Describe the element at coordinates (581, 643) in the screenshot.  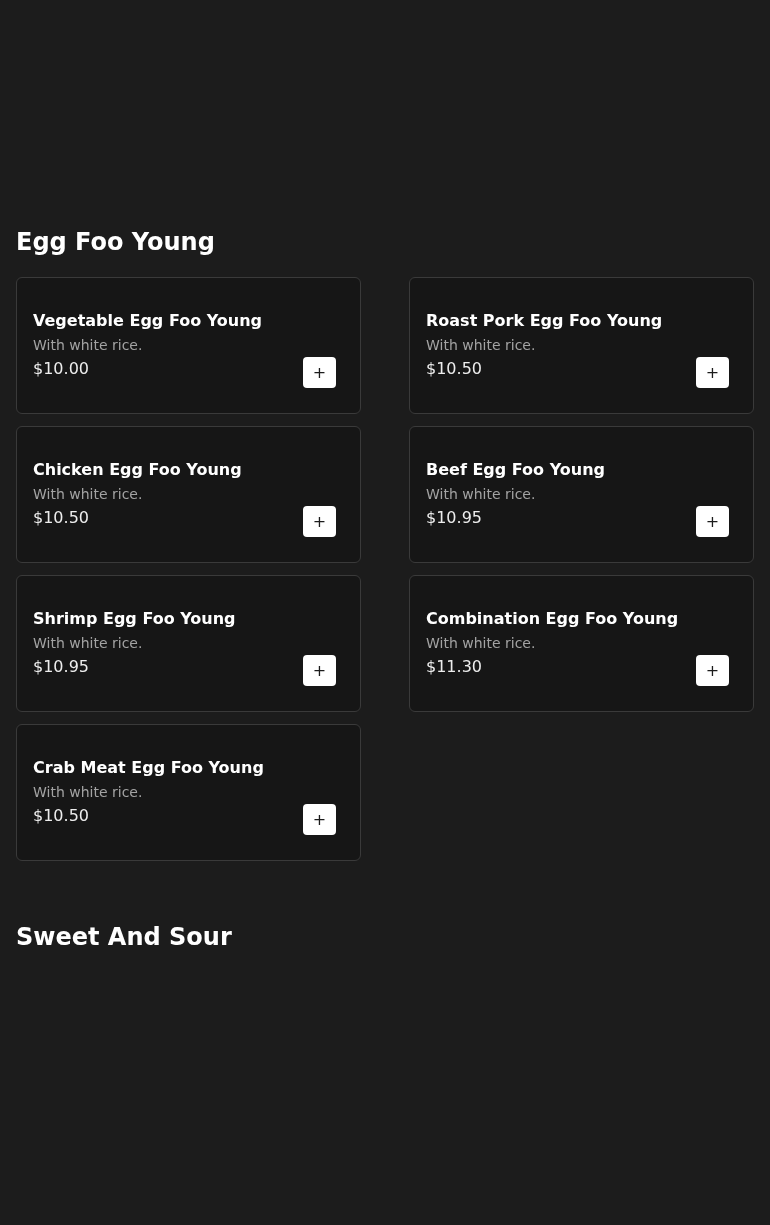
I see `menu-item-card: Combination Egg Foo Young With white rice. $11.30 +` at that location.